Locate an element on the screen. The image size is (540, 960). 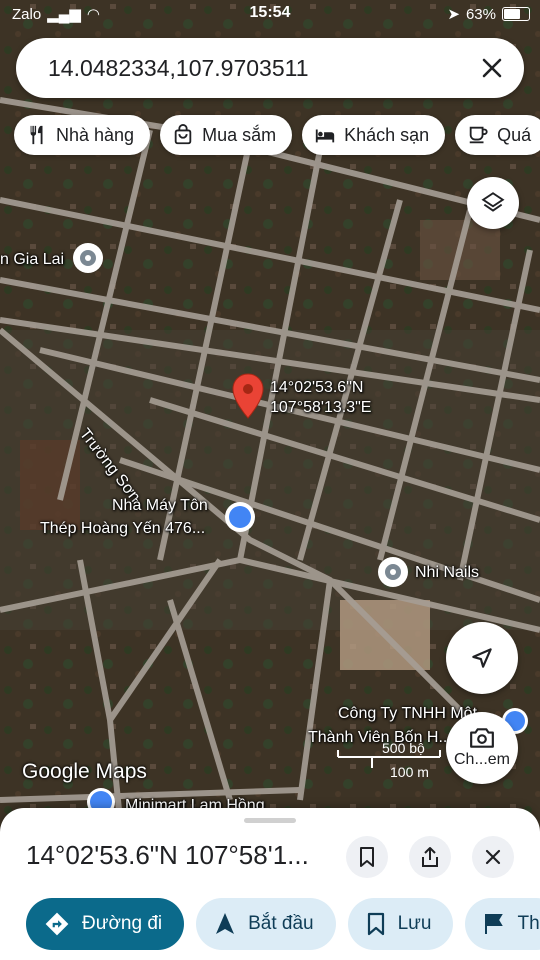
chip-label: Khách sạn is located at coordinates (387, 134).